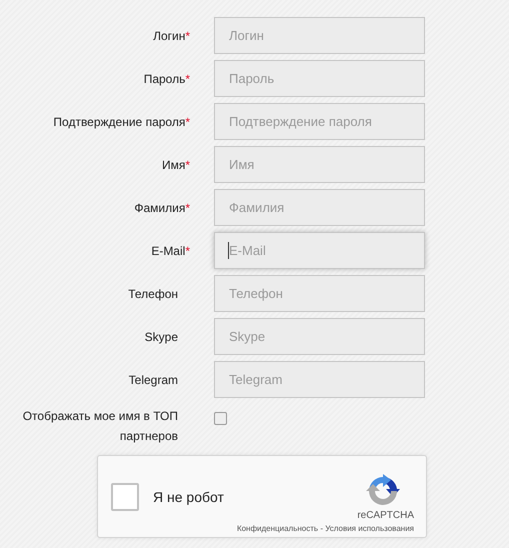  I want to click on input-field: Подтверждение пароля, so click(319, 121).